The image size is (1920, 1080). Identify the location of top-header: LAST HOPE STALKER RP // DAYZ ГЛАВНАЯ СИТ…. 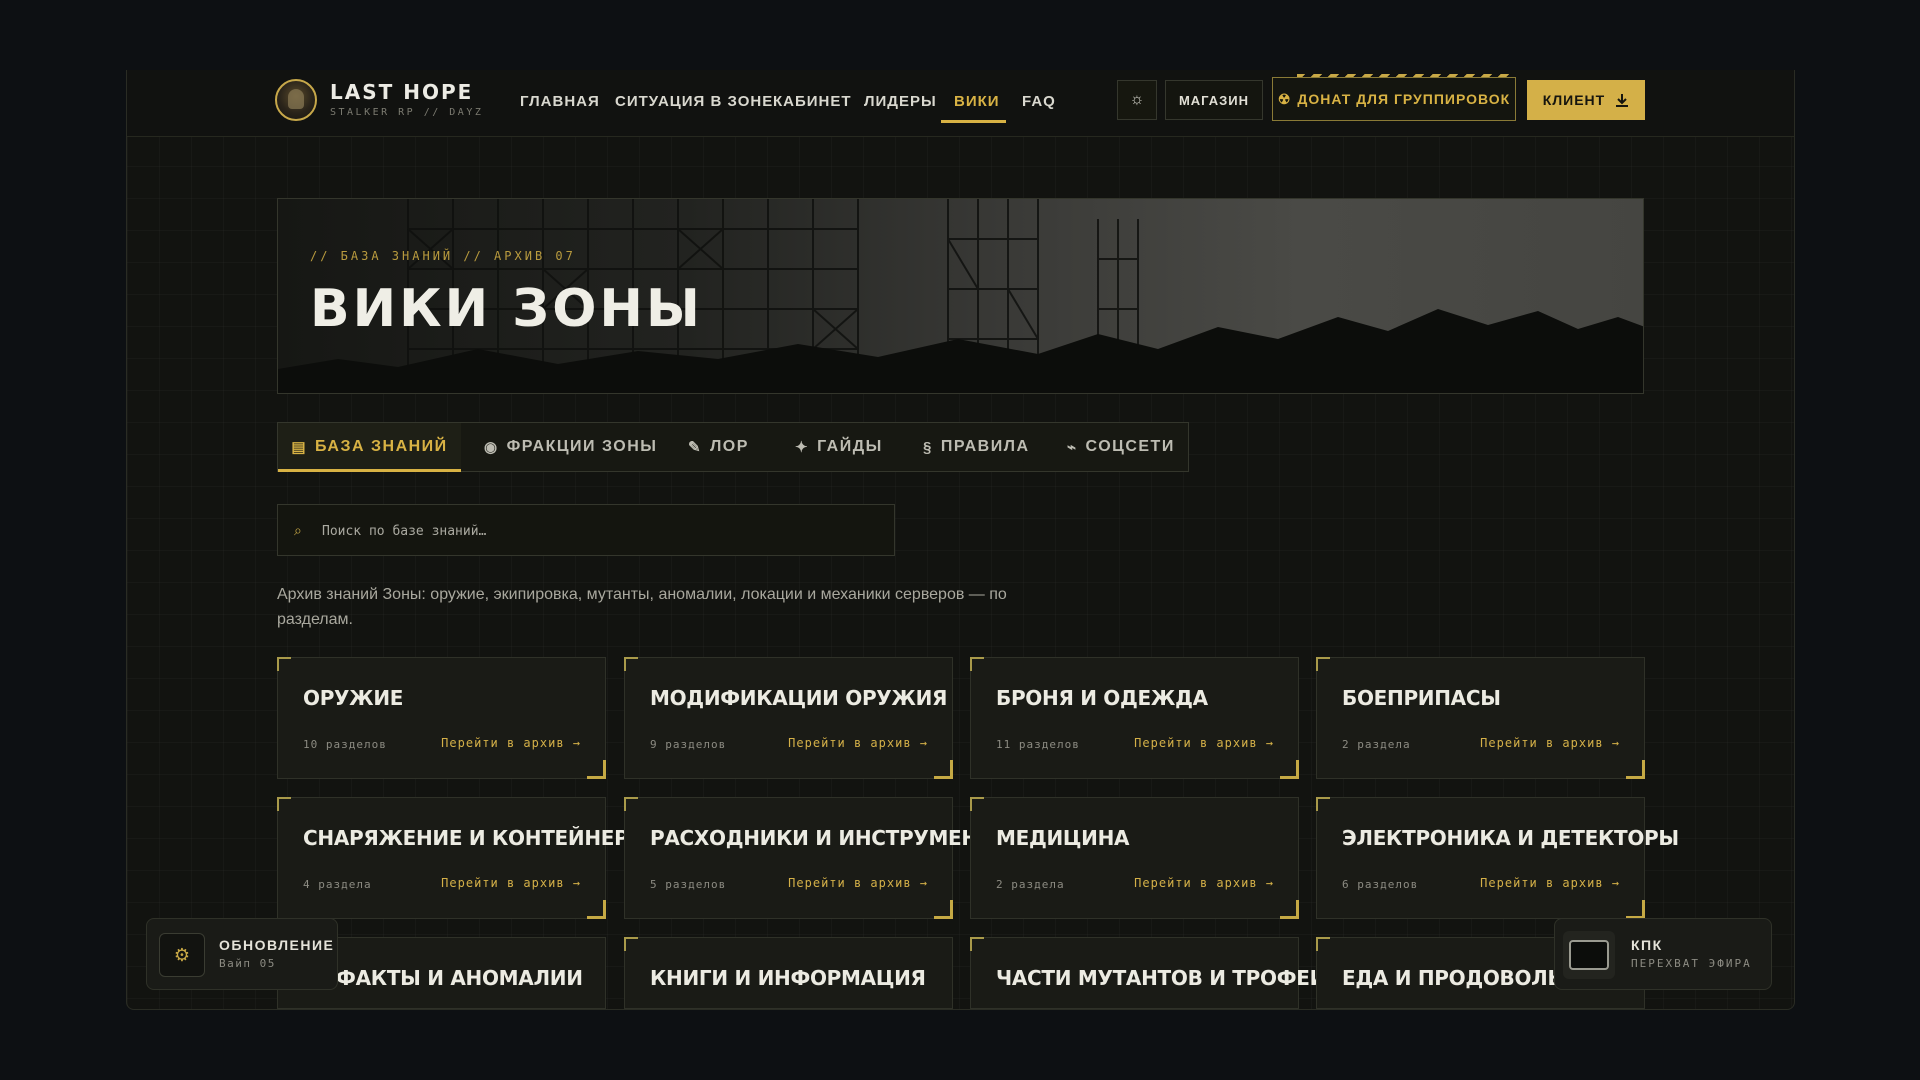
(960, 103).